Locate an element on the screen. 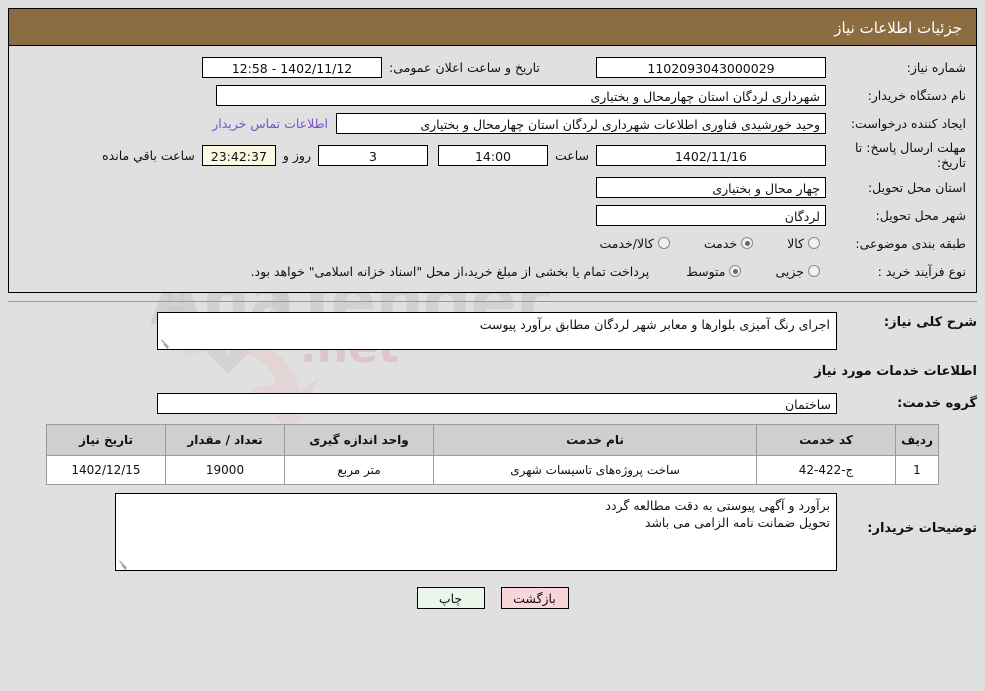  buyer-org-label: نام دستگاه خریدار: is located at coordinates (916, 95).